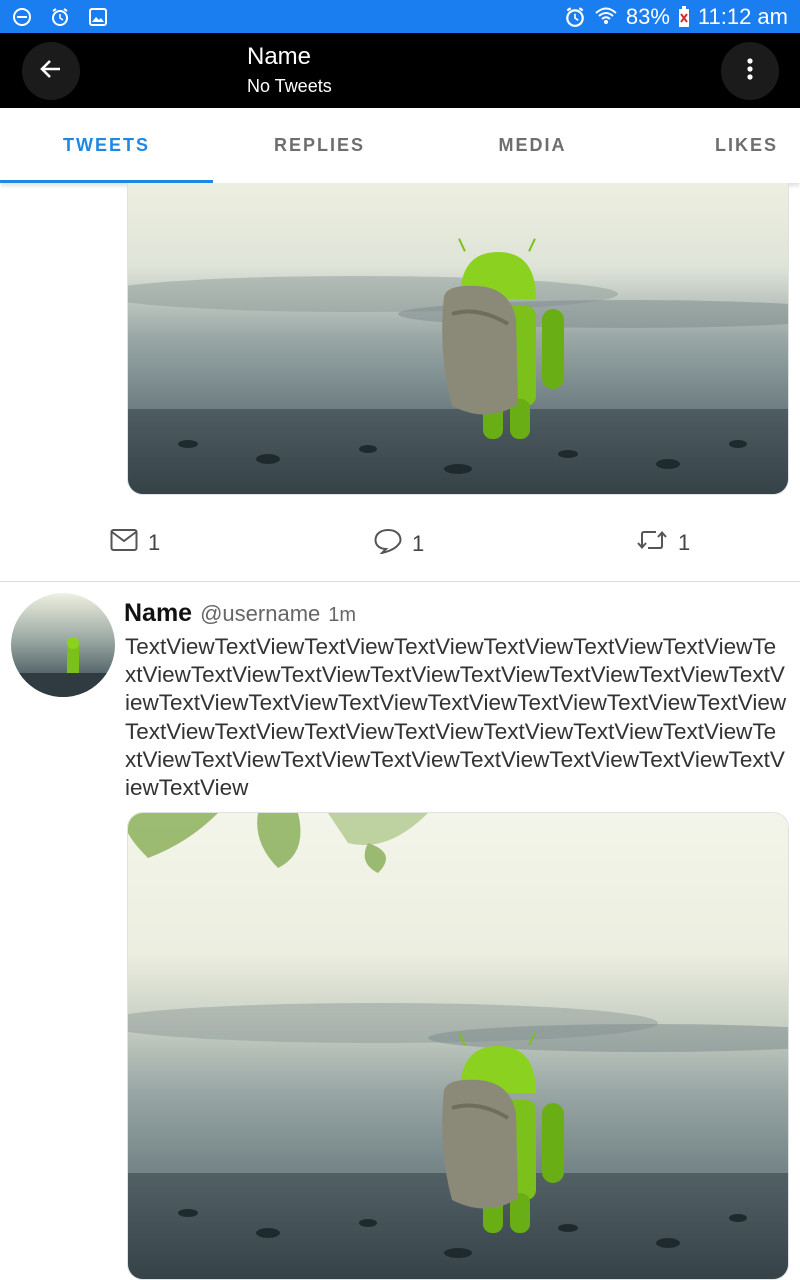  I want to click on tweet-timestamp: 1m, so click(342, 615).